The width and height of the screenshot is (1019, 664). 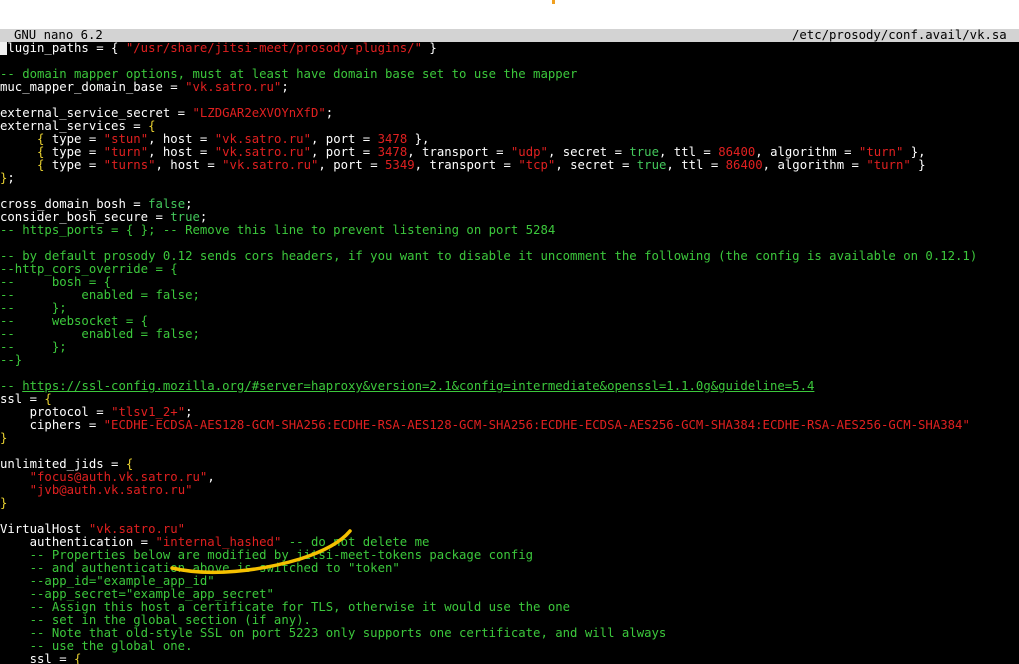 I want to click on code-token: consider_bosh_secure =, so click(x=85, y=217).